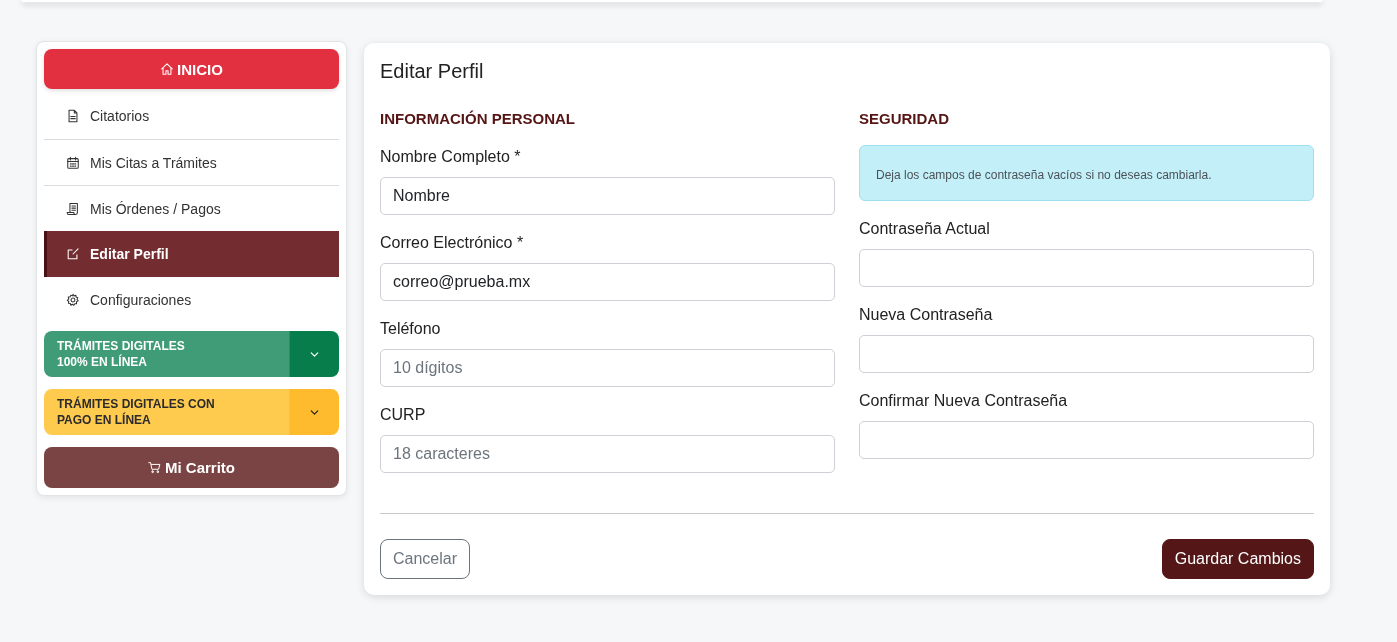 This screenshot has height=642, width=1397. Describe the element at coordinates (191, 467) in the screenshot. I see `cart-button: Mi Carrito` at that location.